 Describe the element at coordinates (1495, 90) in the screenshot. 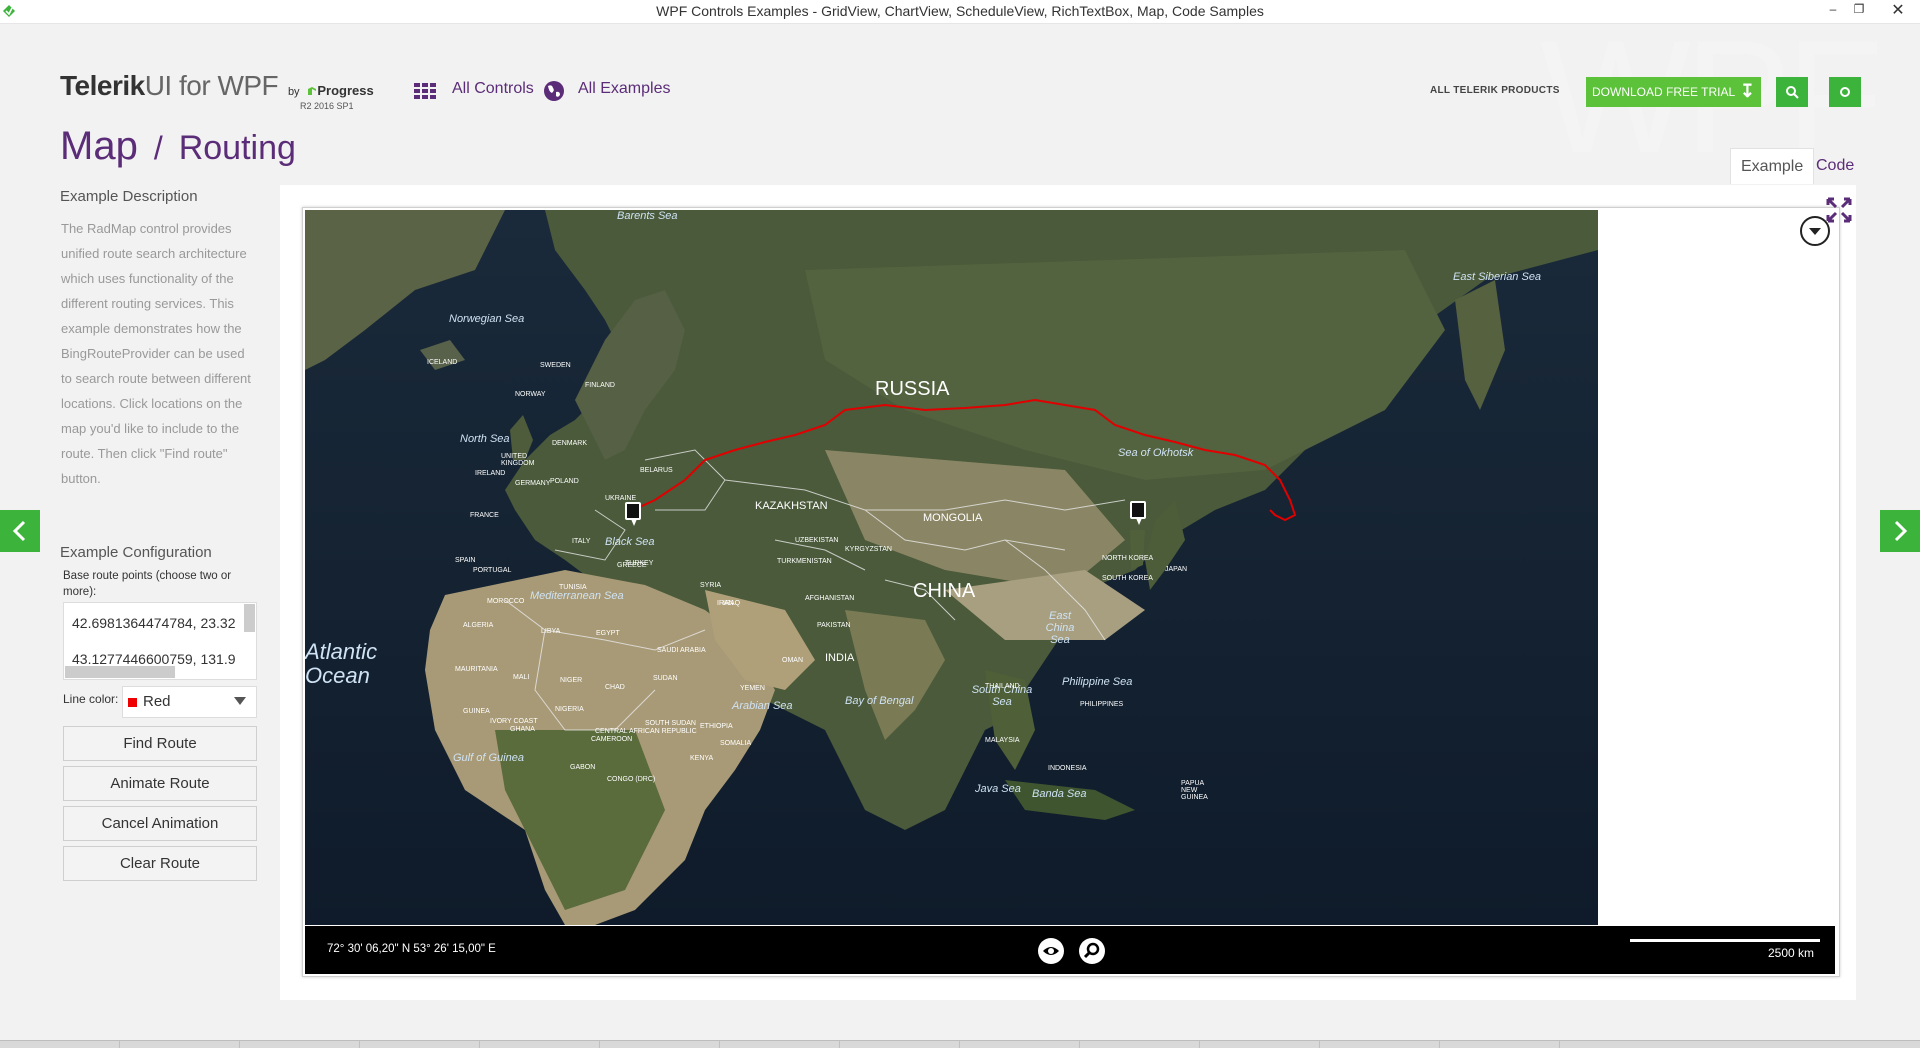

I see `all-products-link: ALL TELERIK PRODUCTS` at that location.